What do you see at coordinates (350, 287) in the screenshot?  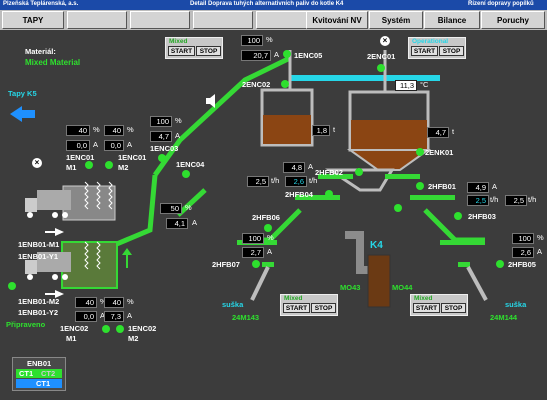 I see `mo43-label: MO43` at bounding box center [350, 287].